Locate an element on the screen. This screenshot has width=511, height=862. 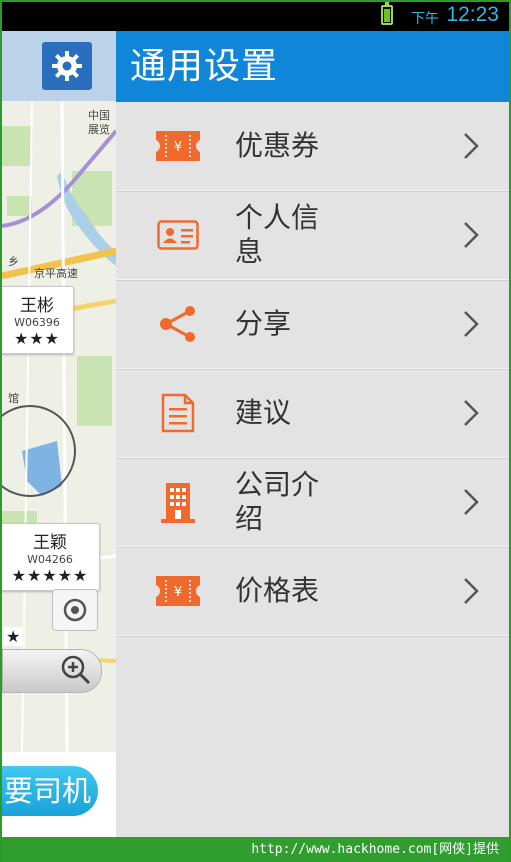
menu-item-label: 公司介绍 is located at coordinates (277, 501).